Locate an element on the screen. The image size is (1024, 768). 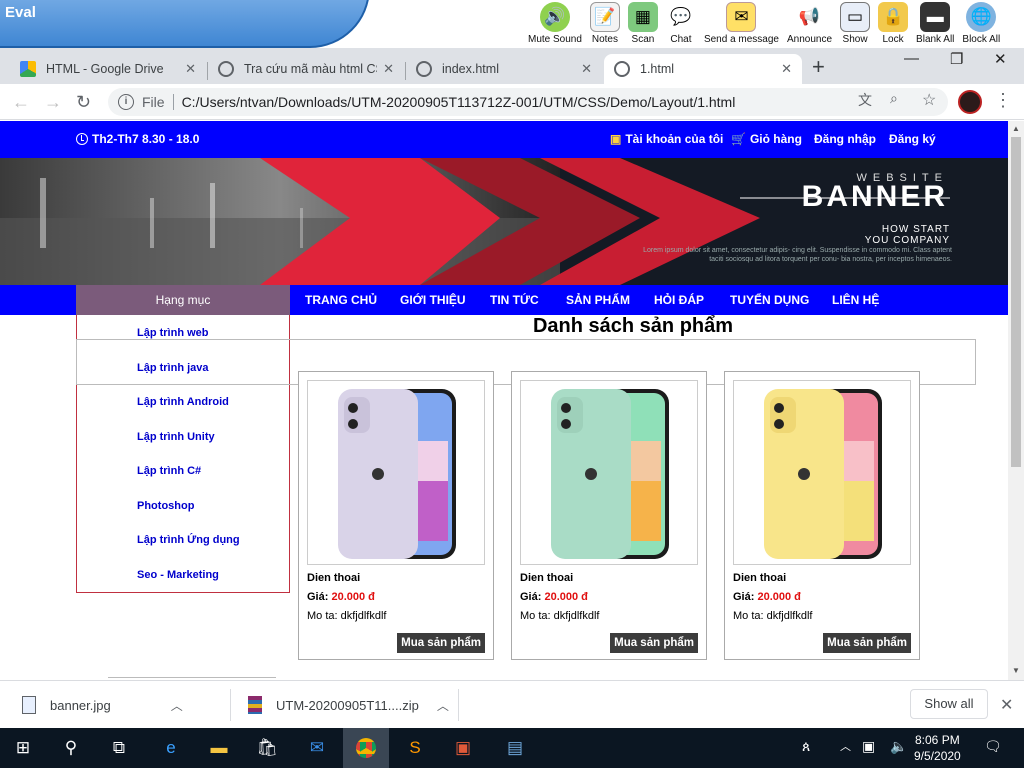
chrome-icon is located at coordinates (366, 748).